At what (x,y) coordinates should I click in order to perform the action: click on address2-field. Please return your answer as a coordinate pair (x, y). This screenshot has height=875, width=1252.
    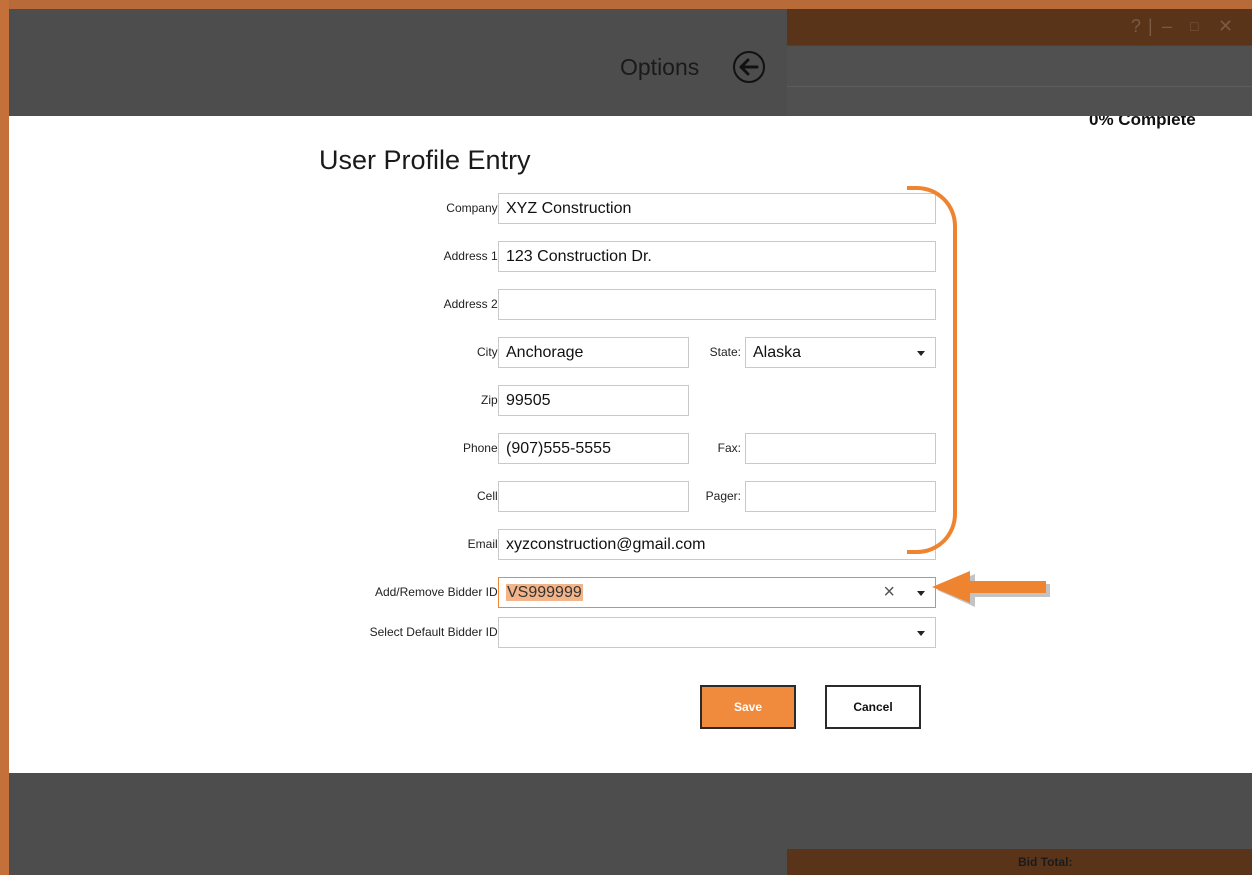
    Looking at the image, I should click on (717, 304).